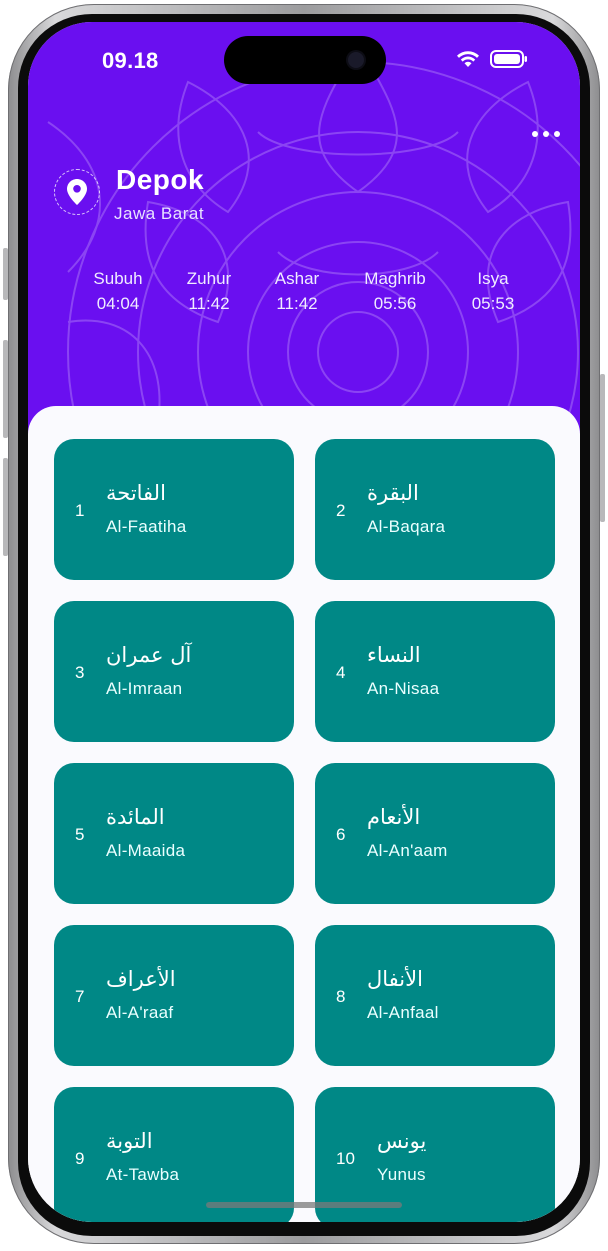  Describe the element at coordinates (493, 291) in the screenshot. I see `prayer-isya: Isya 05:53` at that location.